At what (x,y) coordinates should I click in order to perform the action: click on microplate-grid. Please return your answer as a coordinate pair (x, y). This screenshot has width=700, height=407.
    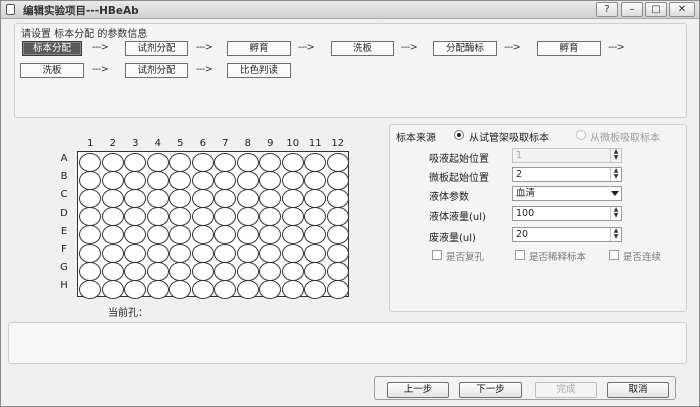
    Looking at the image, I should click on (213, 225).